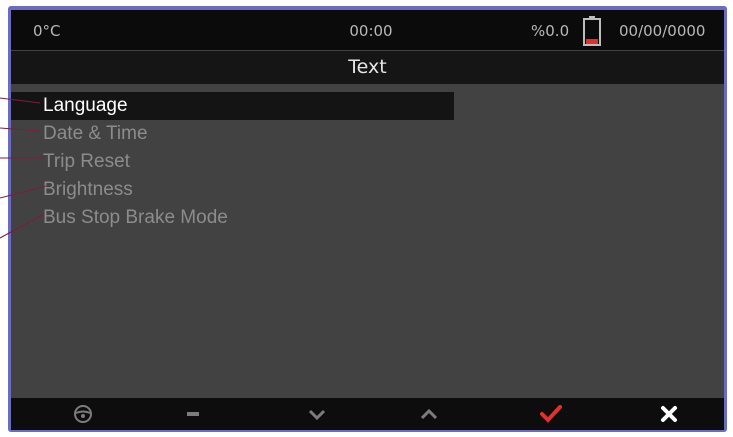 The height and width of the screenshot is (437, 733). I want to click on checkmark-icon, so click(551, 414).